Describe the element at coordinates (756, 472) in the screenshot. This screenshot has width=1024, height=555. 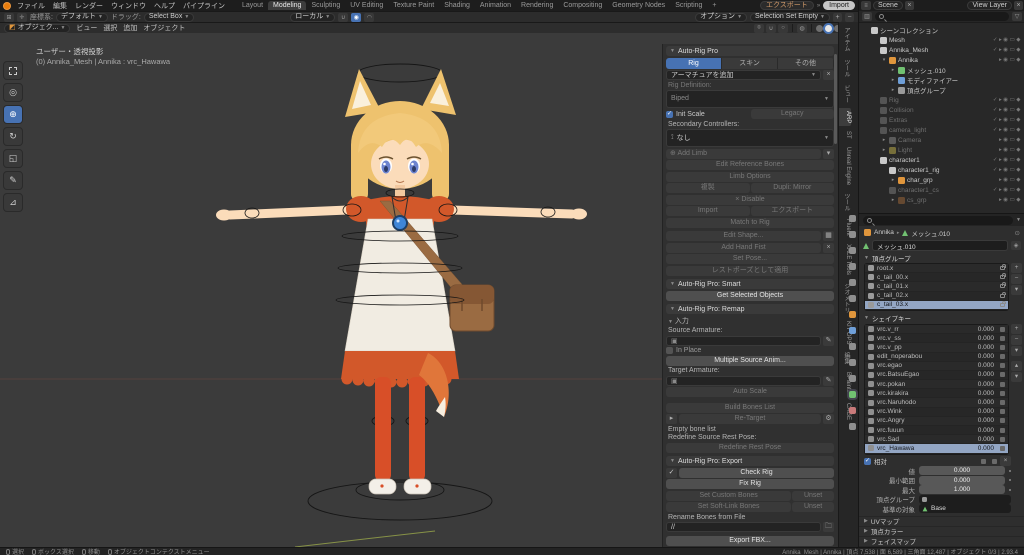
I see `check-rig-button: Check Rig` at that location.